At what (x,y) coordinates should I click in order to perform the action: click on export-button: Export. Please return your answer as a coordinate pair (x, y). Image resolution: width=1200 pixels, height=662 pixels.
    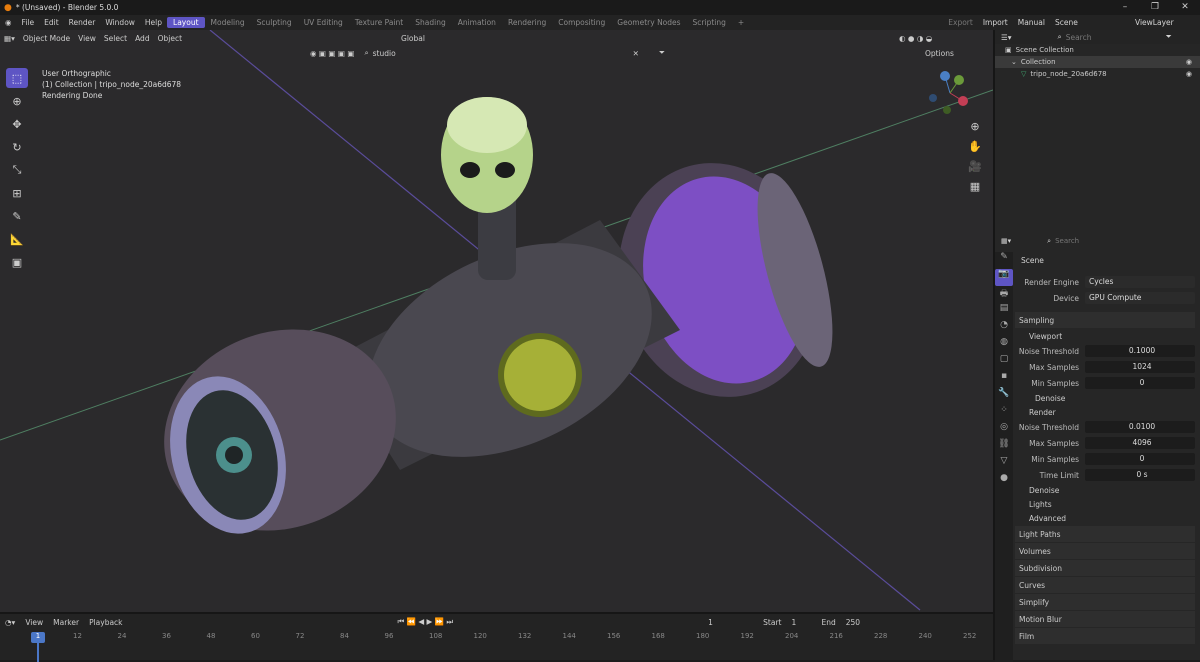
    Looking at the image, I should click on (960, 22).